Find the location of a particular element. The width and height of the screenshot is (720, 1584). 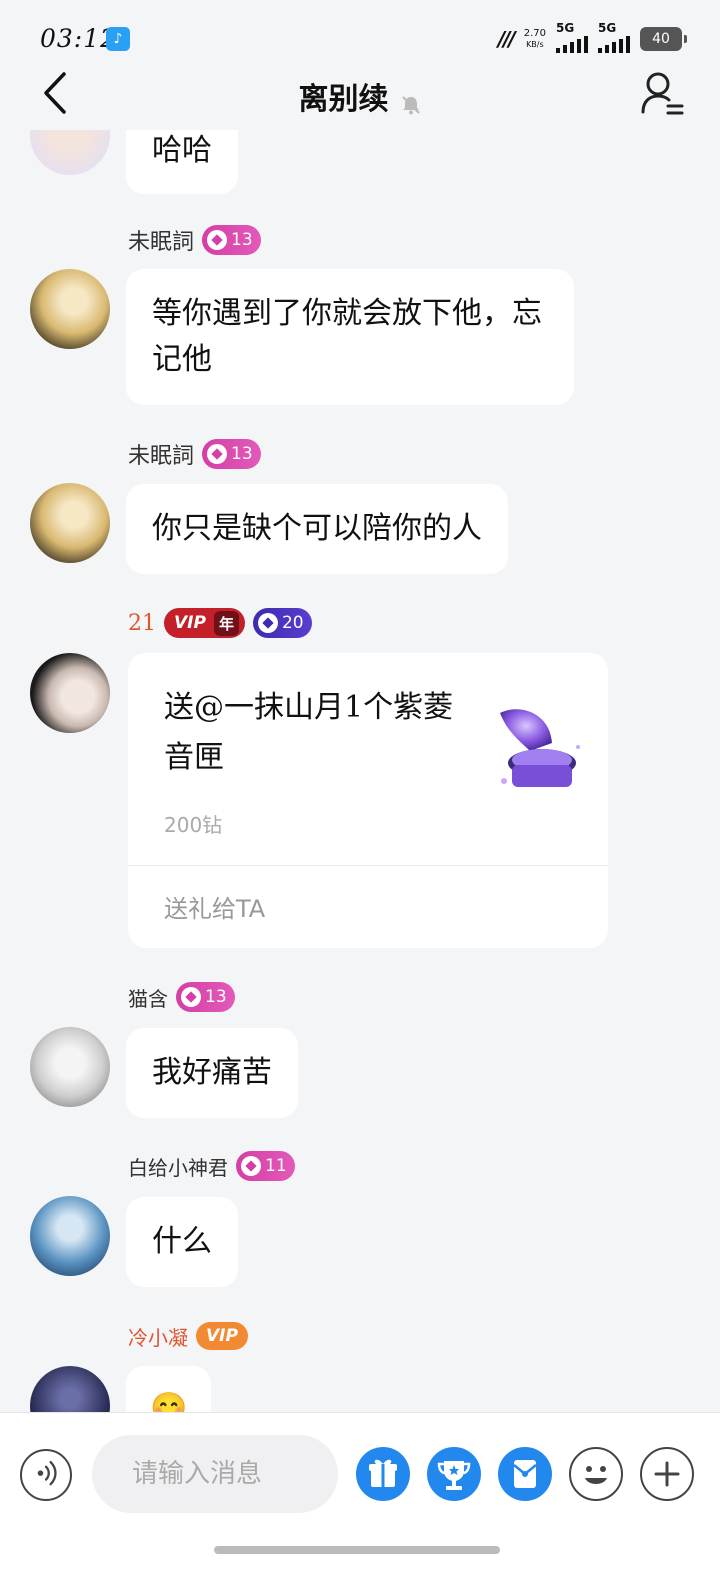

gramophone-gift-icon is located at coordinates (540, 748).